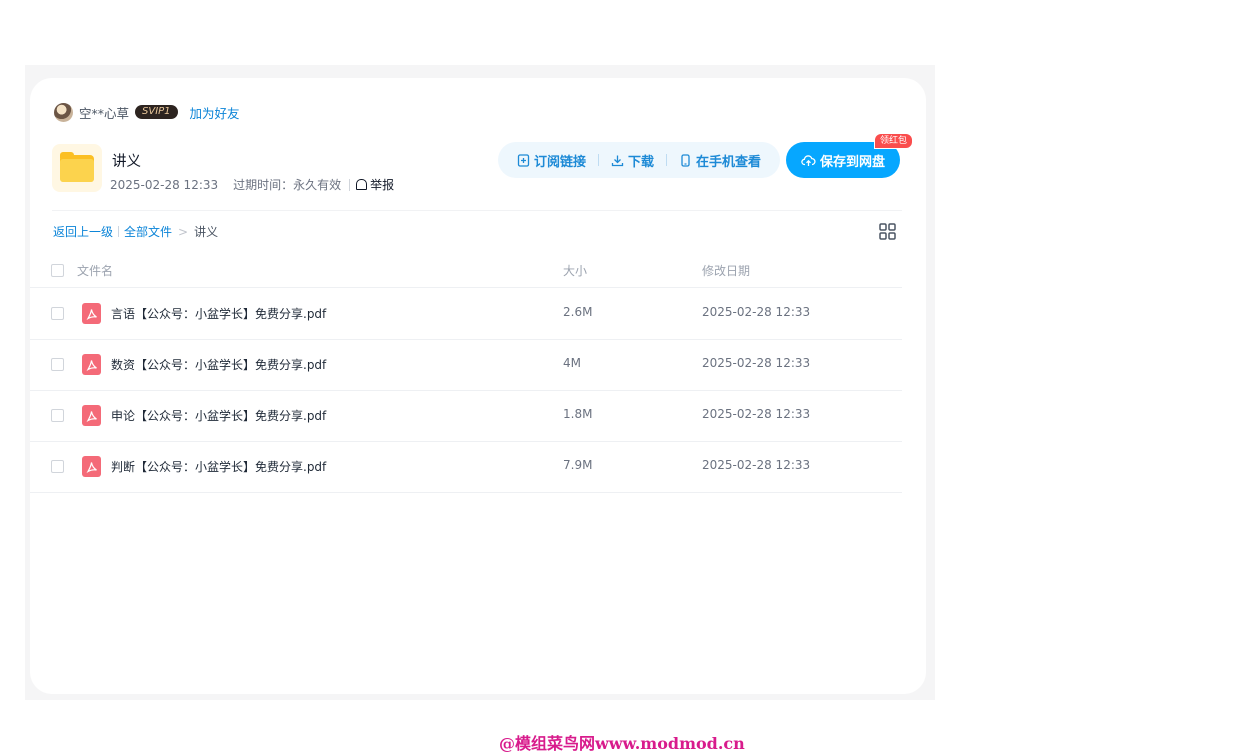 The image size is (1246, 754). What do you see at coordinates (206, 232) in the screenshot?
I see `breadcrumb-current: 讲义` at bounding box center [206, 232].